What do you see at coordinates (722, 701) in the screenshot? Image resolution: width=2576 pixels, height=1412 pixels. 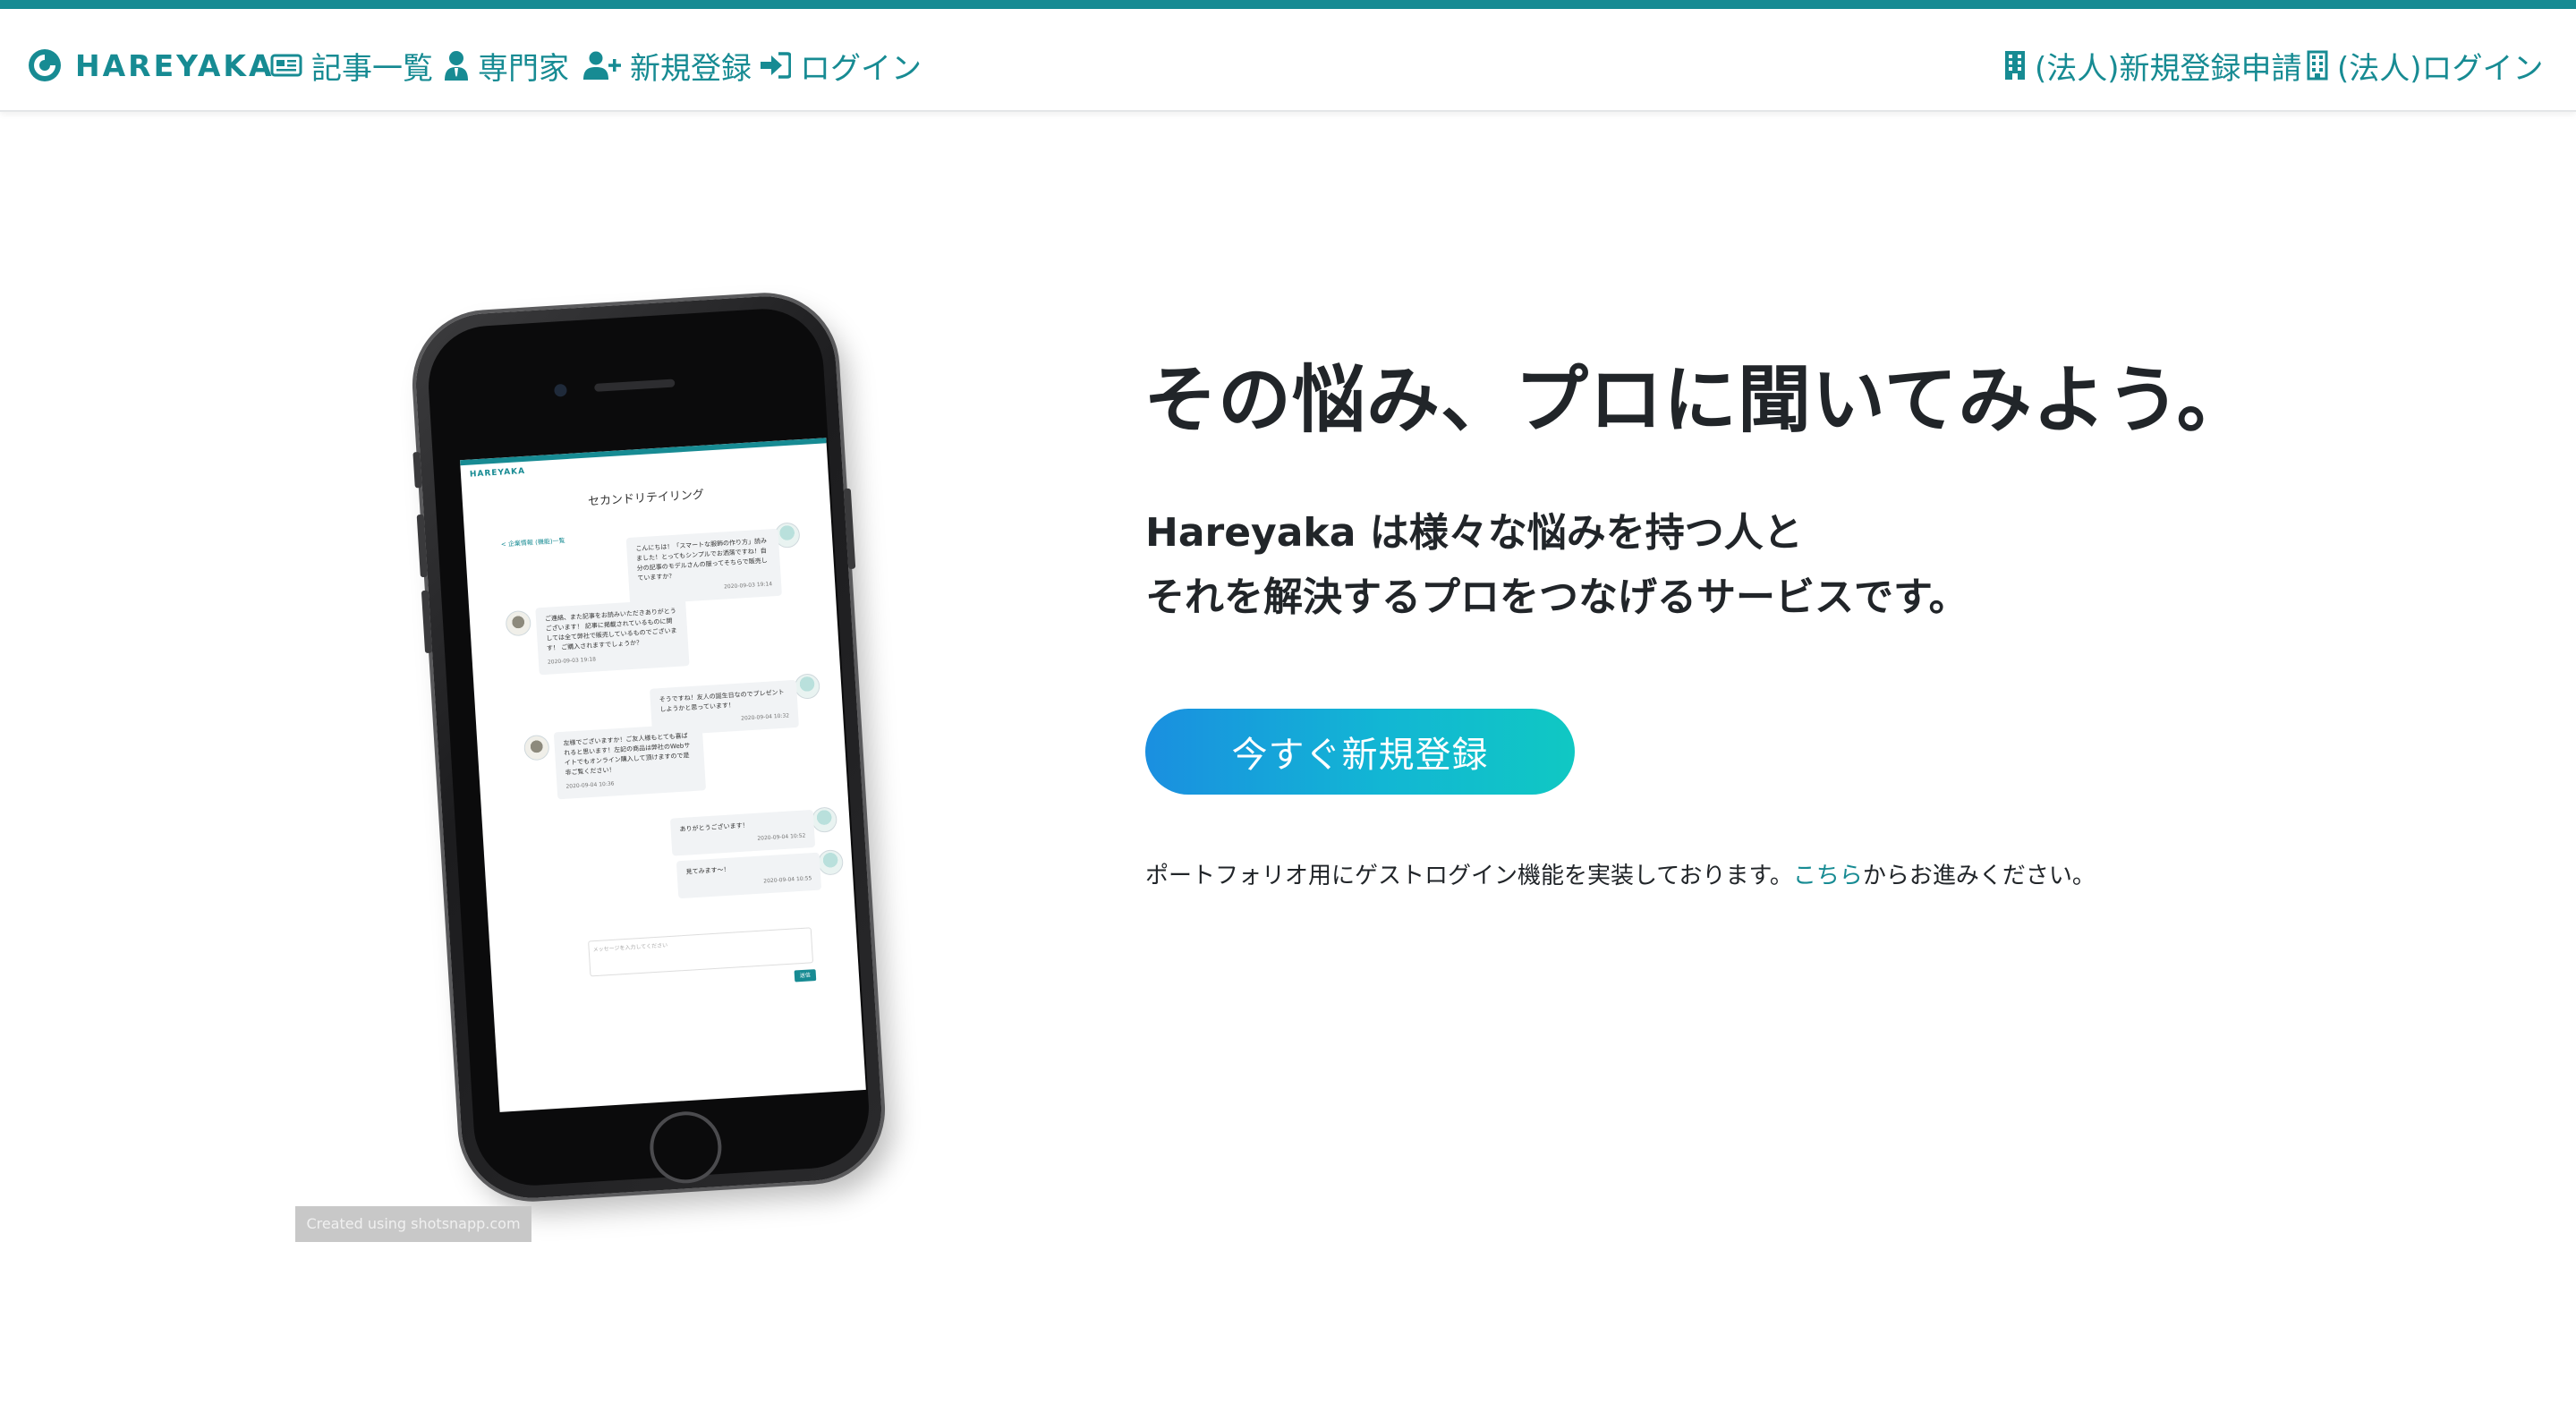 I see `chat-message-text: そうですね！友人の誕生日なのでプレゼントしようかと思っています！` at bounding box center [722, 701].